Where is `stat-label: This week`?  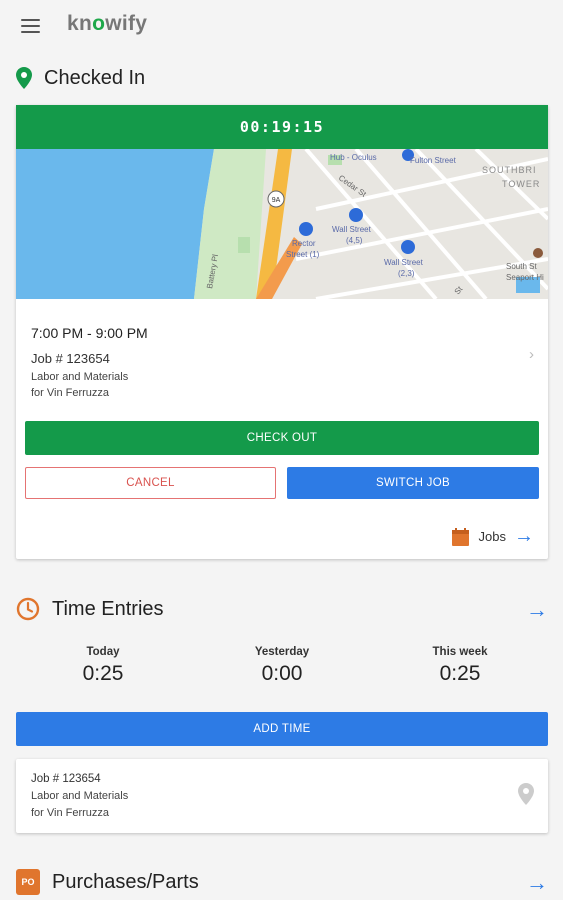
stat-label: This week is located at coordinates (460, 652).